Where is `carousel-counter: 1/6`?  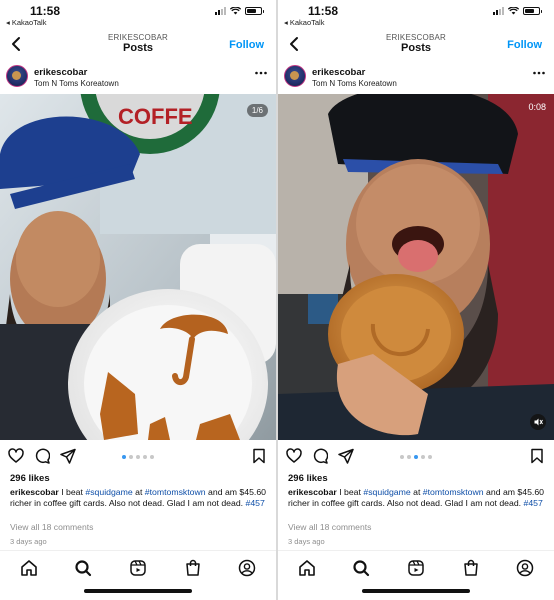
carousel-counter: 1/6 is located at coordinates (257, 110).